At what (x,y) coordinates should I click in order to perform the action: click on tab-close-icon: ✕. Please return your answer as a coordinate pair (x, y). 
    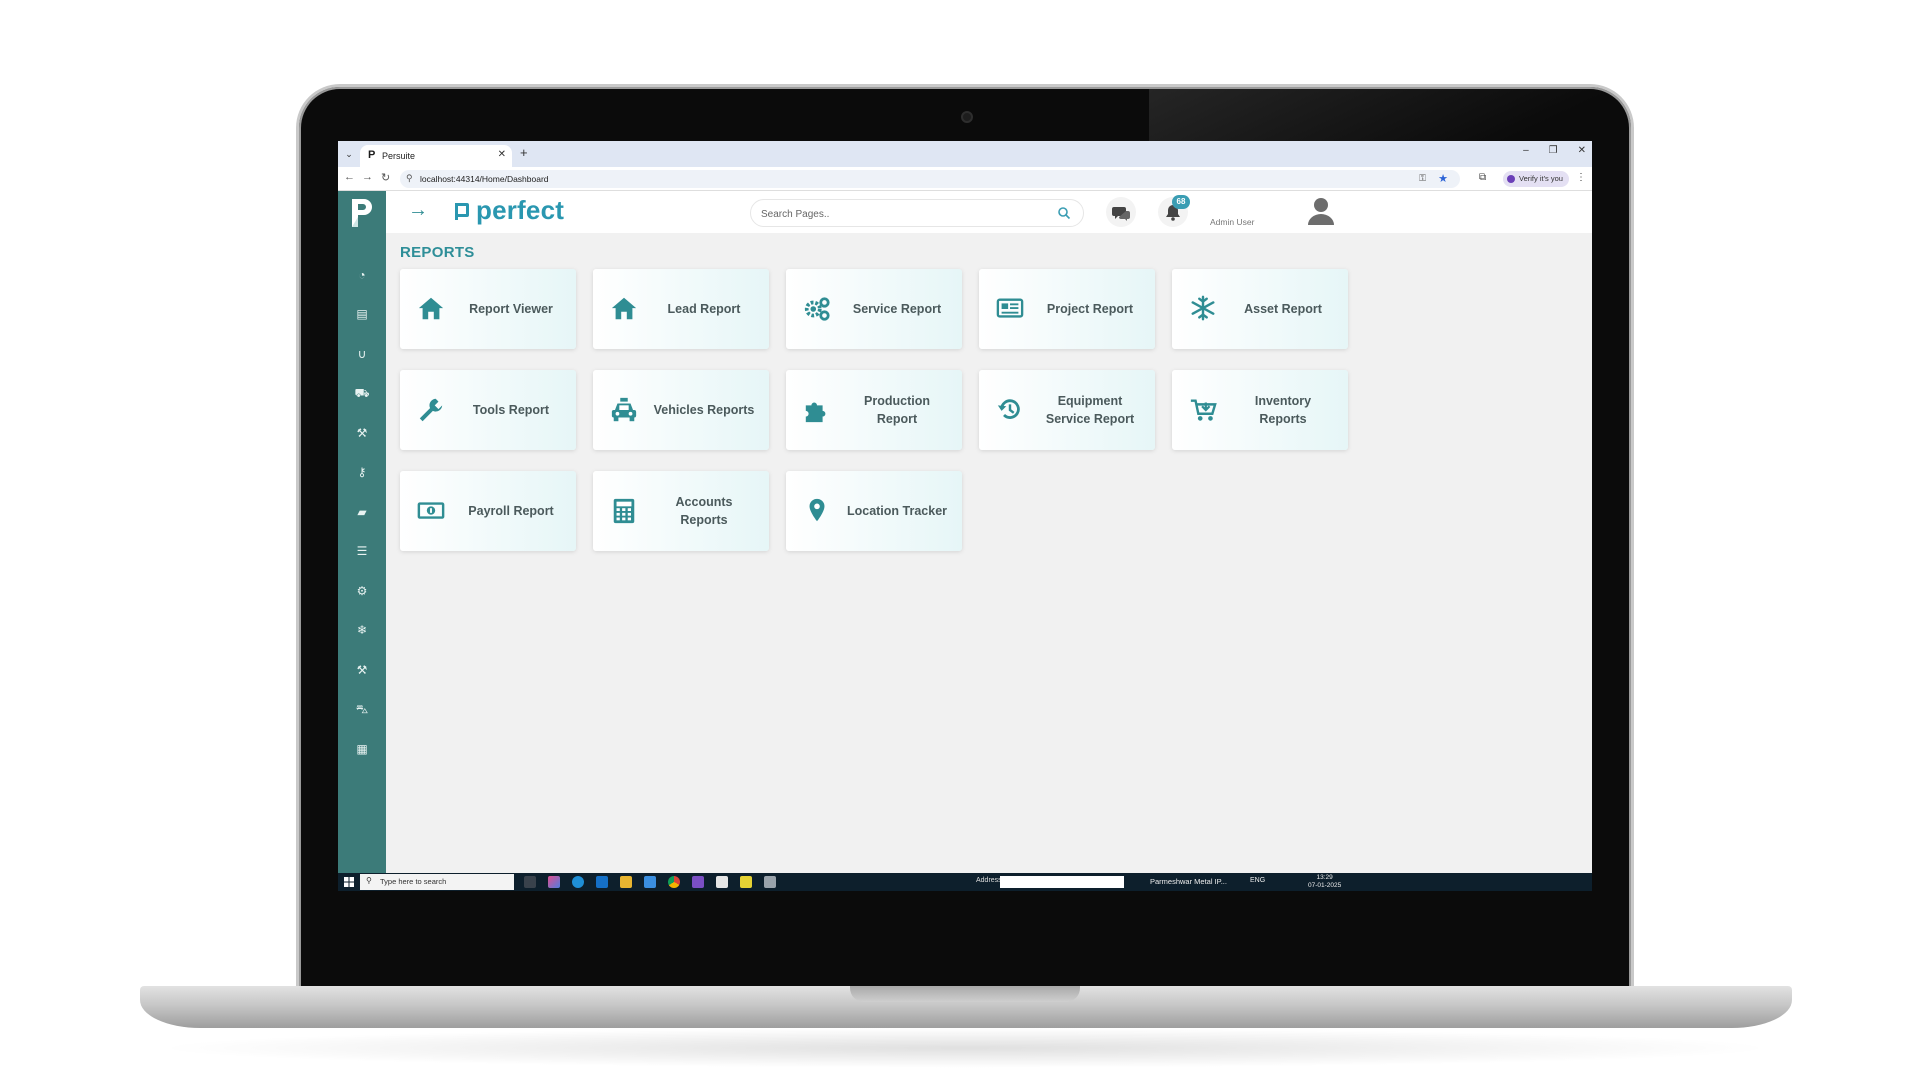
    Looking at the image, I should click on (502, 154).